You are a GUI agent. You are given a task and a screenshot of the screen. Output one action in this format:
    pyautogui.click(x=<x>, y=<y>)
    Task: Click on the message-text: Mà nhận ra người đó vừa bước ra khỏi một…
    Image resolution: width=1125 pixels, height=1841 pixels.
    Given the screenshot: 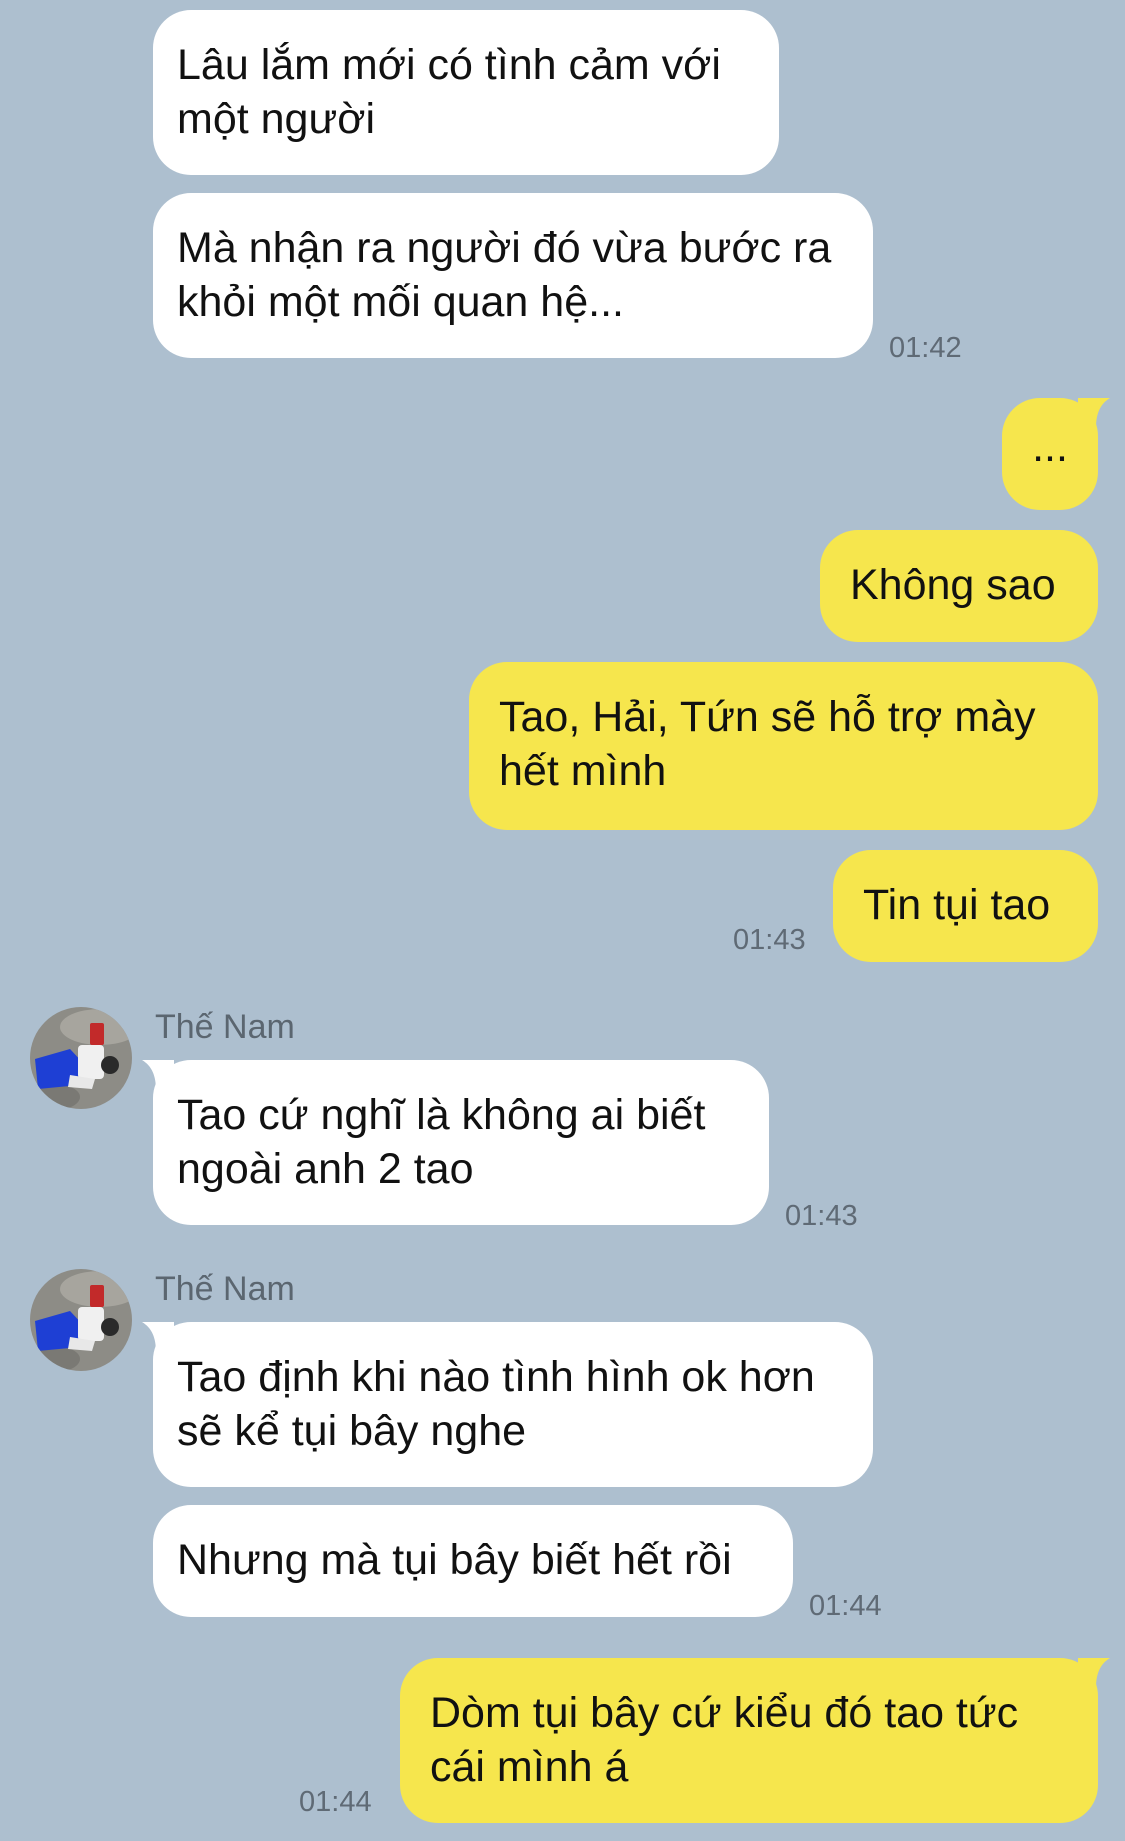 What is the action you would take?
    pyautogui.click(x=504, y=275)
    